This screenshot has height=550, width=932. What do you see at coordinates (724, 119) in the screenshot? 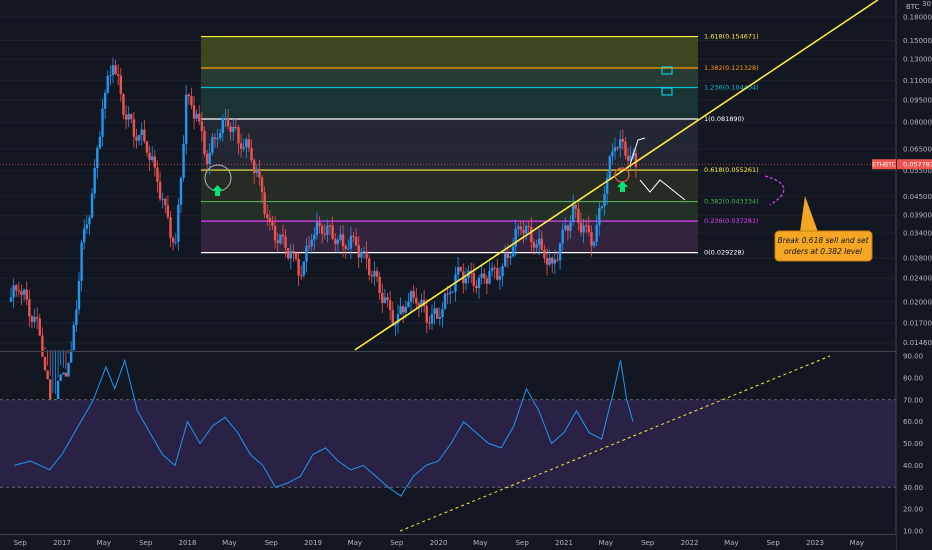
I see `fib-level-label: 1(0.081890)` at bounding box center [724, 119].